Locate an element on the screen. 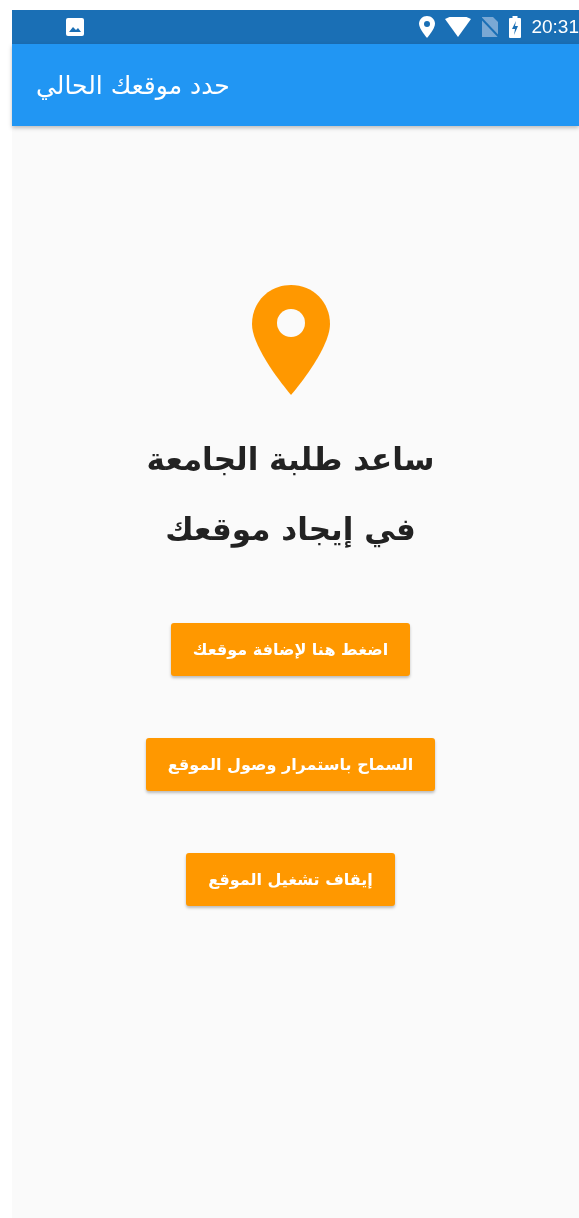 Image resolution: width=579 pixels, height=1218 pixels. heading-text: ساعد طلبة الجامعة is located at coordinates (290, 459).